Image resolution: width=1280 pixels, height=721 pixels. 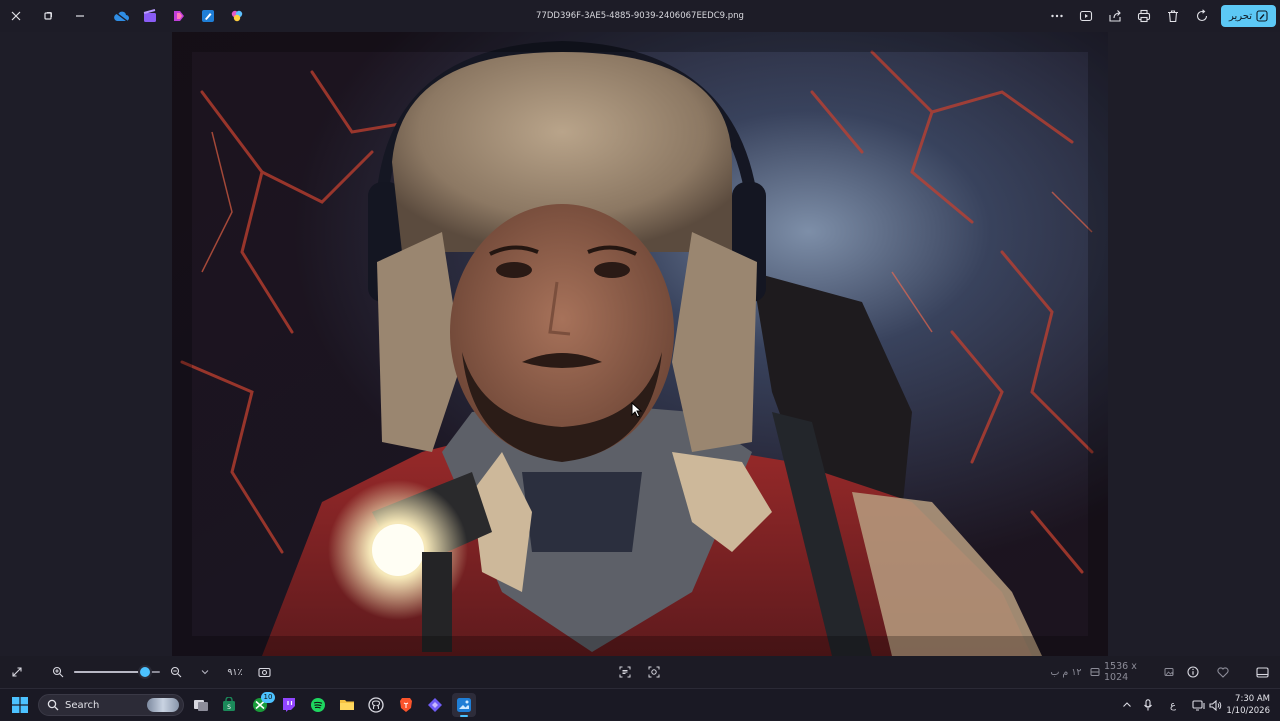 I want to click on cloud-icon, so click(x=121, y=16).